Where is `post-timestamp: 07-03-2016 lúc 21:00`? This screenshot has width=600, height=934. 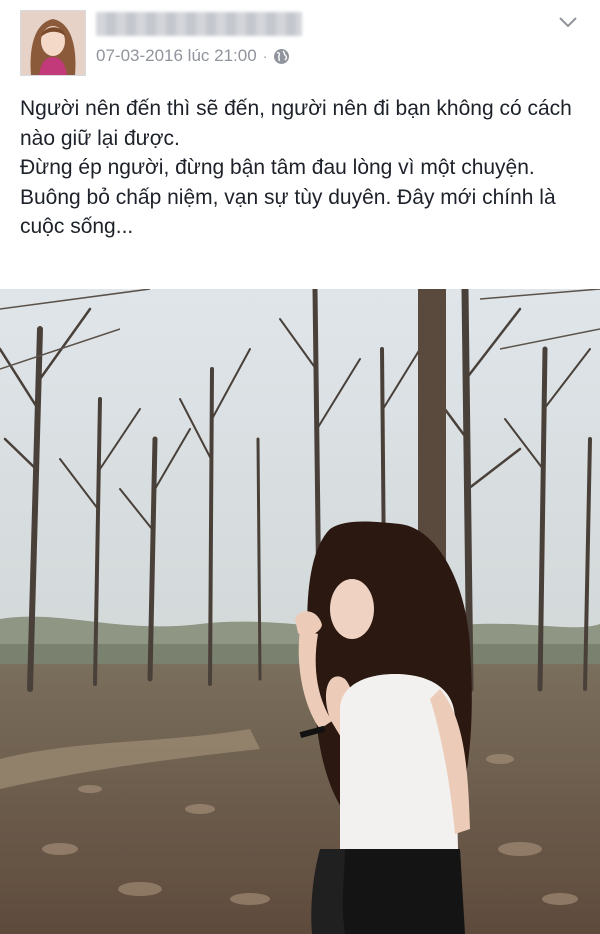
post-timestamp: 07-03-2016 lúc 21:00 is located at coordinates (176, 56).